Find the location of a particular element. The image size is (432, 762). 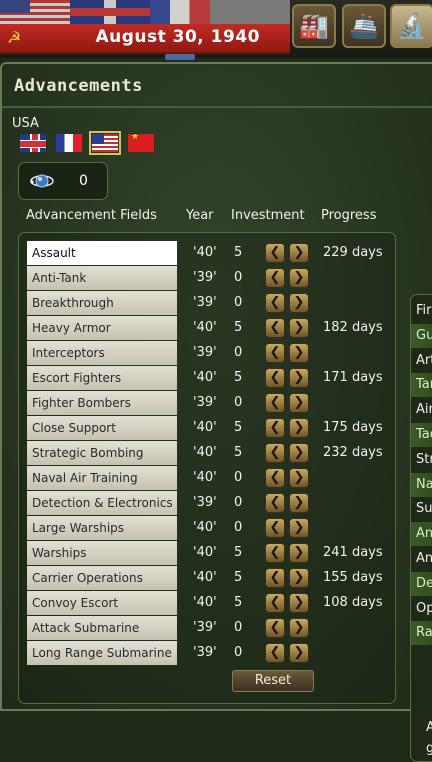

advancement-field-name: Long Range Submarine is located at coordinates (102, 653).